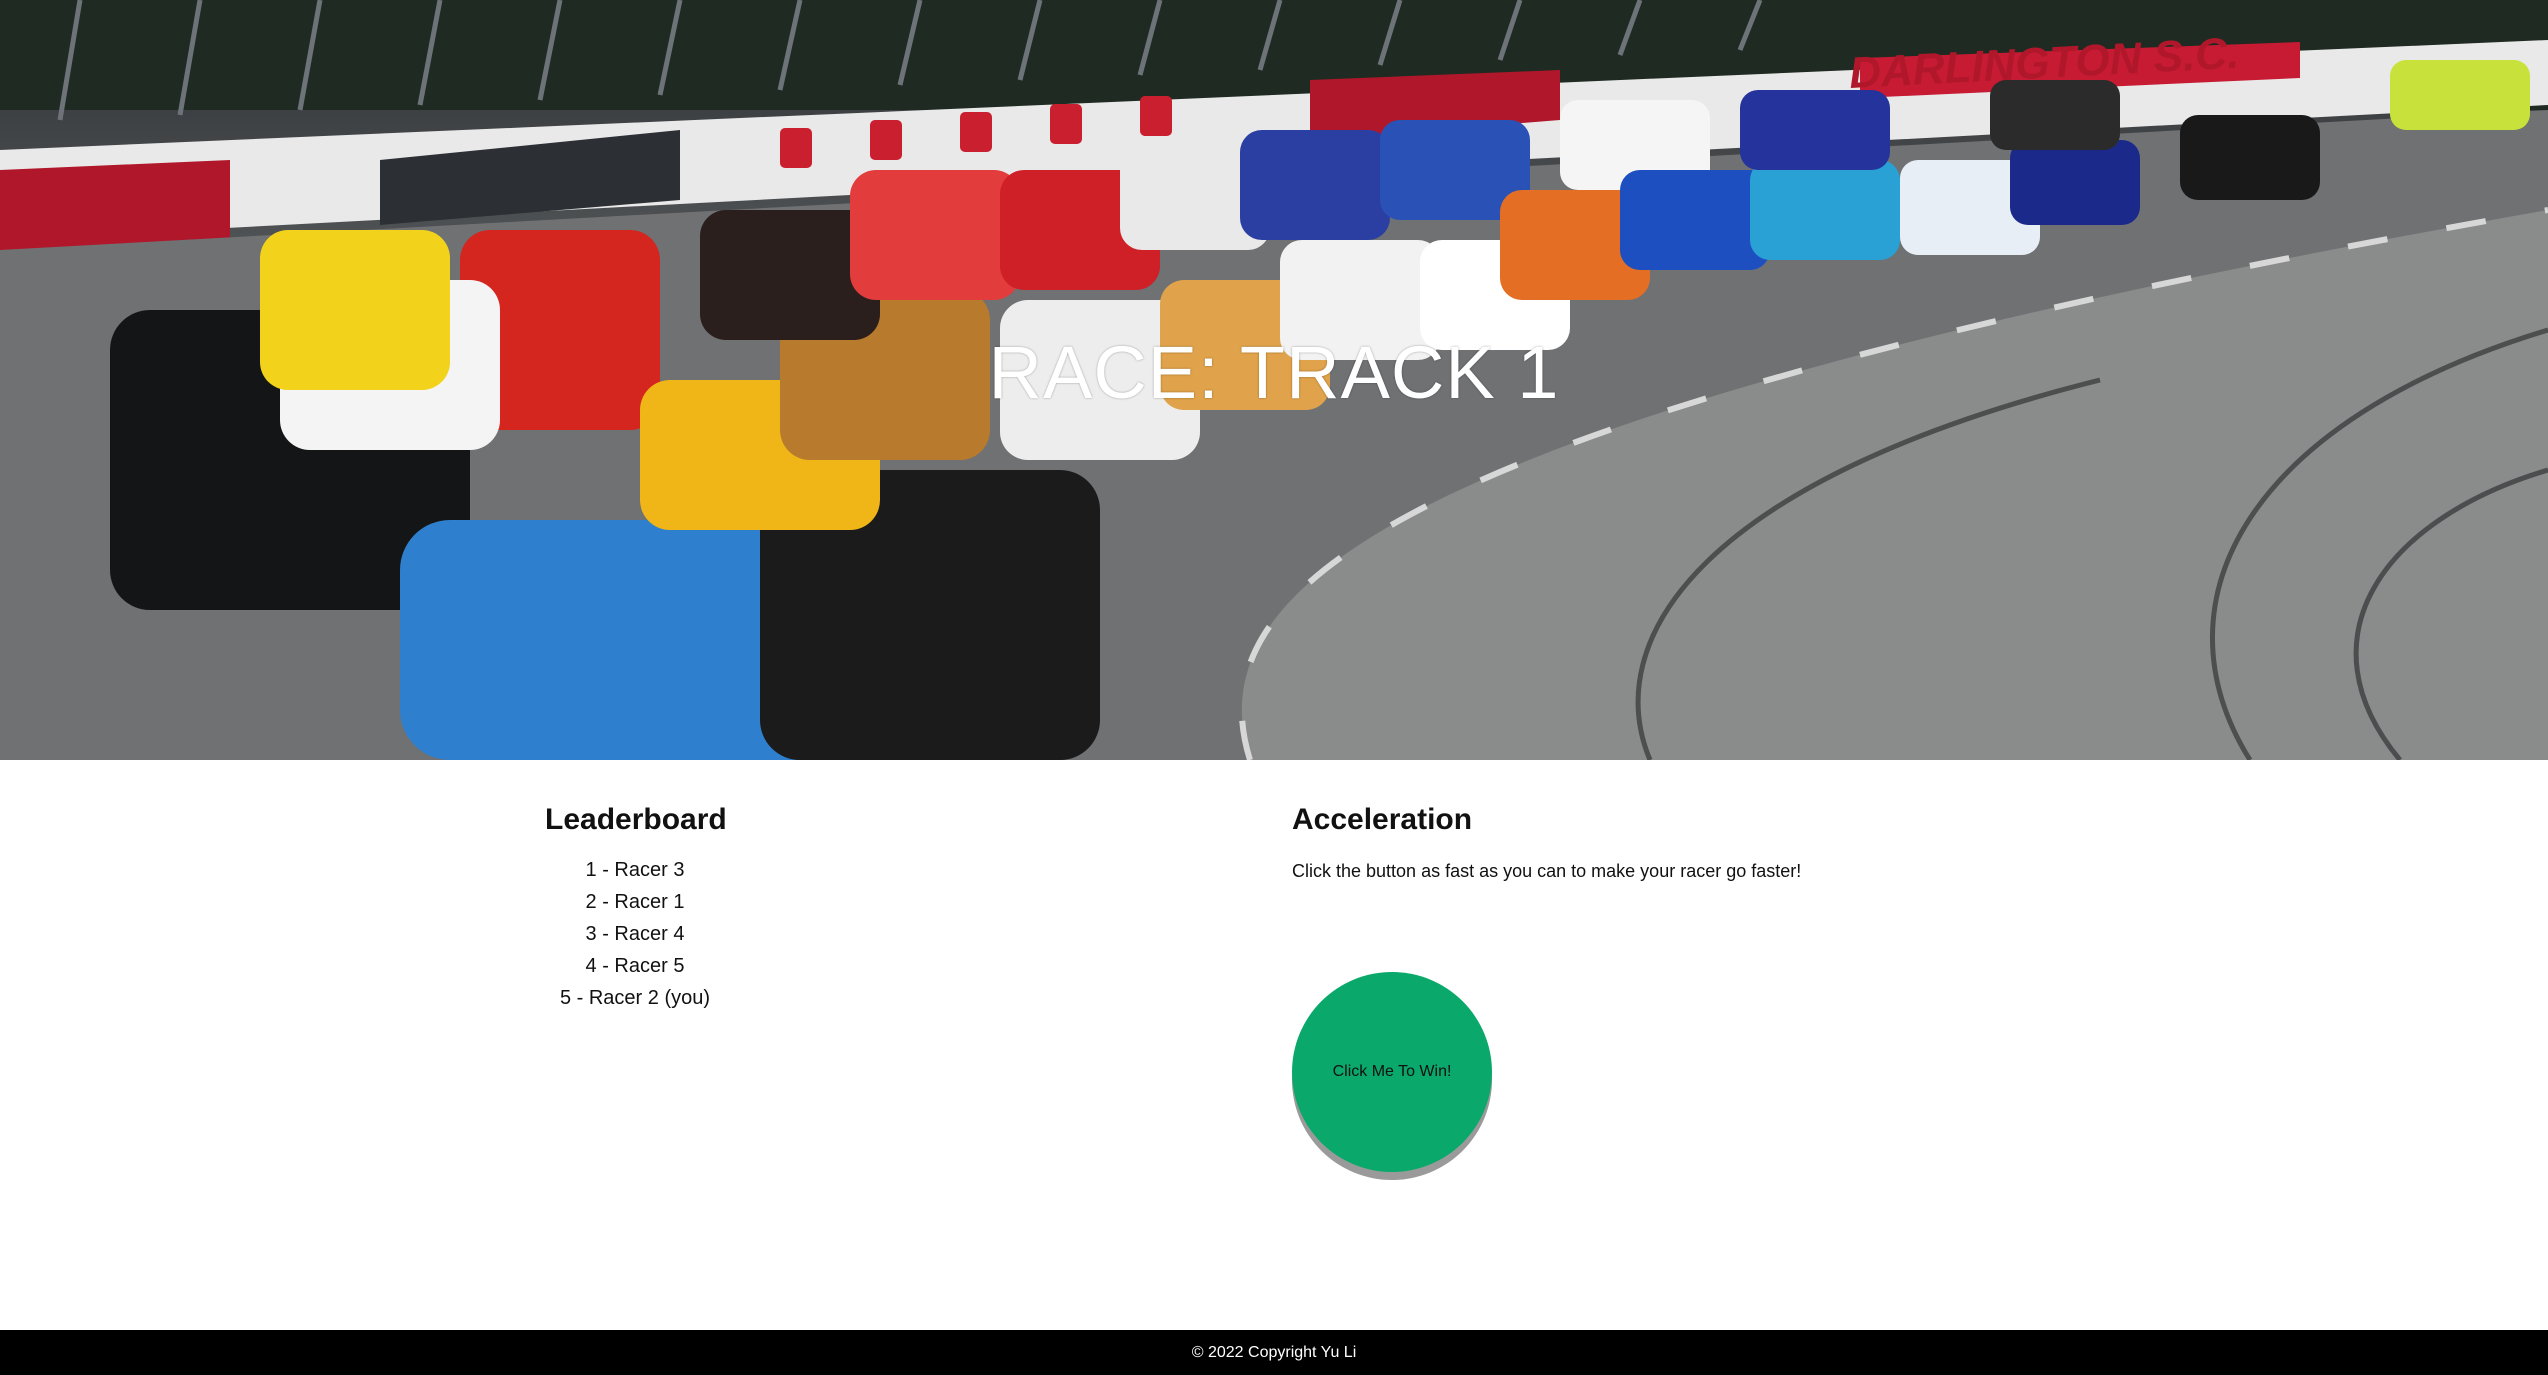 Image resolution: width=2548 pixels, height=1375 pixels. What do you see at coordinates (636, 819) in the screenshot?
I see `leaderboard-heading: Leaderboard` at bounding box center [636, 819].